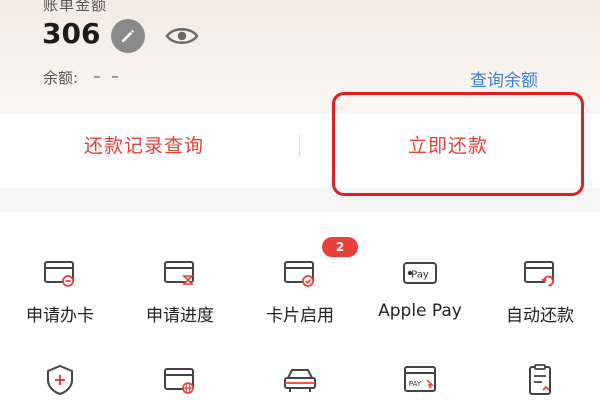 The height and width of the screenshot is (400, 600). I want to click on service-label: Apple Pay, so click(420, 311).